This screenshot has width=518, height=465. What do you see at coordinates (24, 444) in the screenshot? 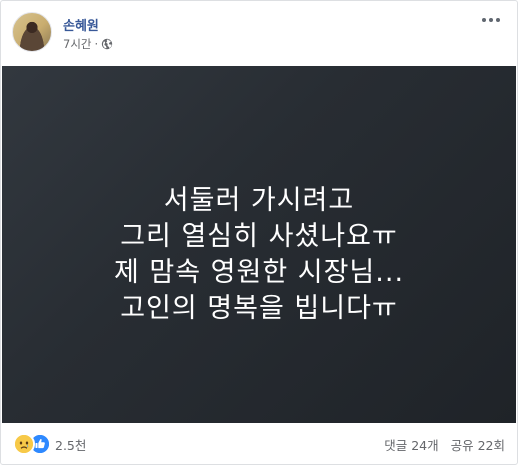
I see `sad-icon` at bounding box center [24, 444].